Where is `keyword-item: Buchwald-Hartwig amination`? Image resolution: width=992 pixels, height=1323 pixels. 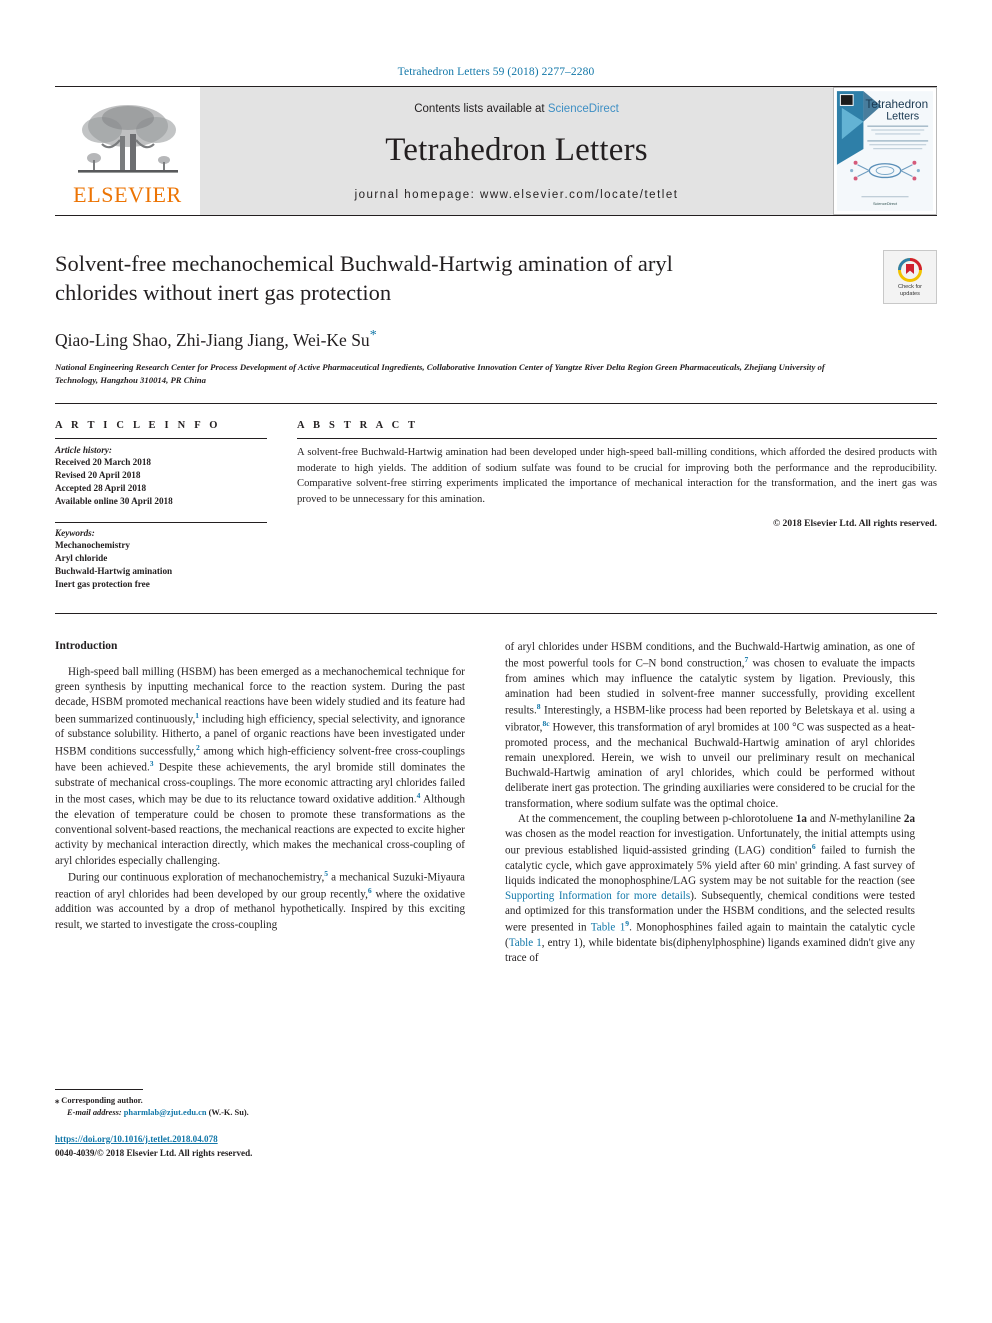 keyword-item: Buchwald-Hartwig amination is located at coordinates (114, 571).